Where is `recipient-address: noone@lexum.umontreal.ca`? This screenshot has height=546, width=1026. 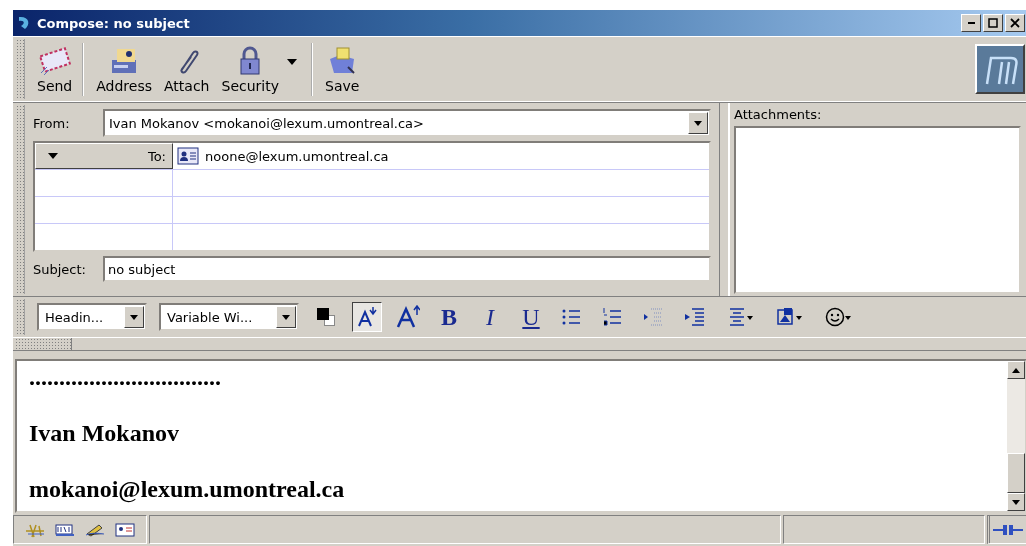
recipient-address: noone@lexum.umontreal.ca is located at coordinates (297, 156).